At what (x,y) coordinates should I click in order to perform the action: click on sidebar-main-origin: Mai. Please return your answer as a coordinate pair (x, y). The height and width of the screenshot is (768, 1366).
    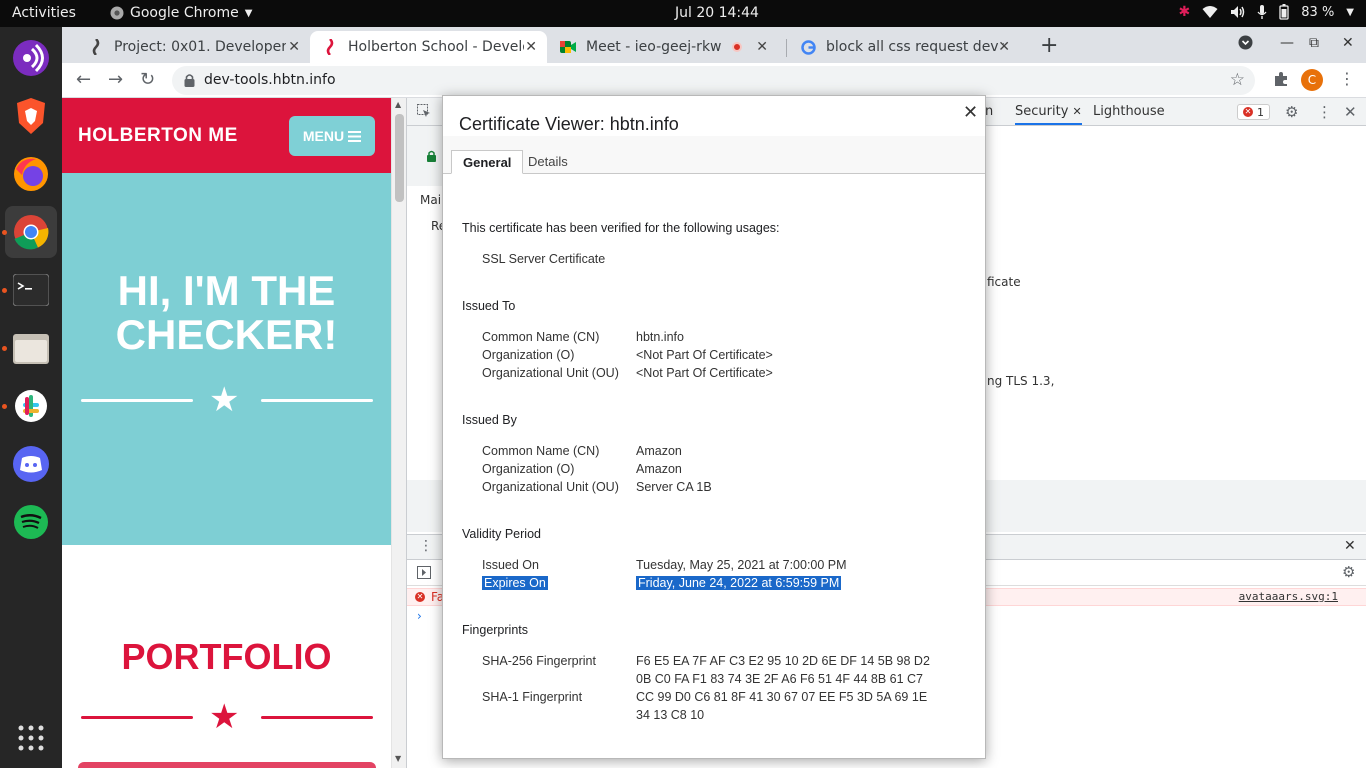
    Looking at the image, I should click on (430, 200).